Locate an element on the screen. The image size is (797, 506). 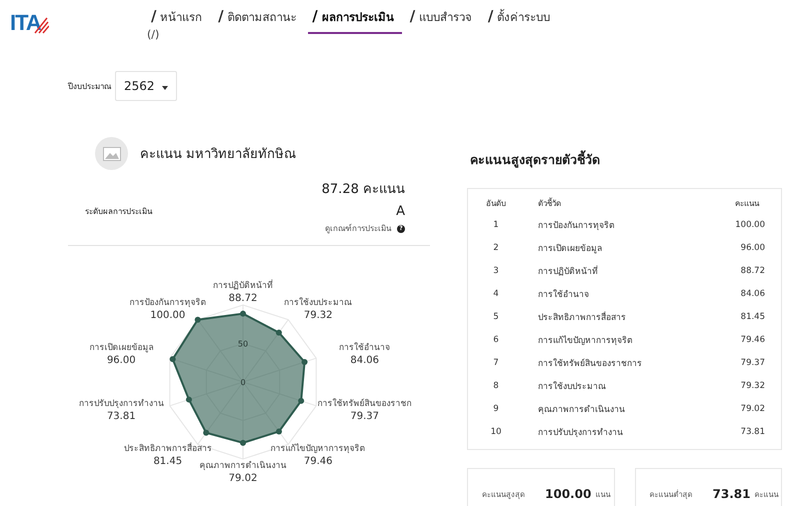
table-cell-text: 79.02 is located at coordinates (753, 409).